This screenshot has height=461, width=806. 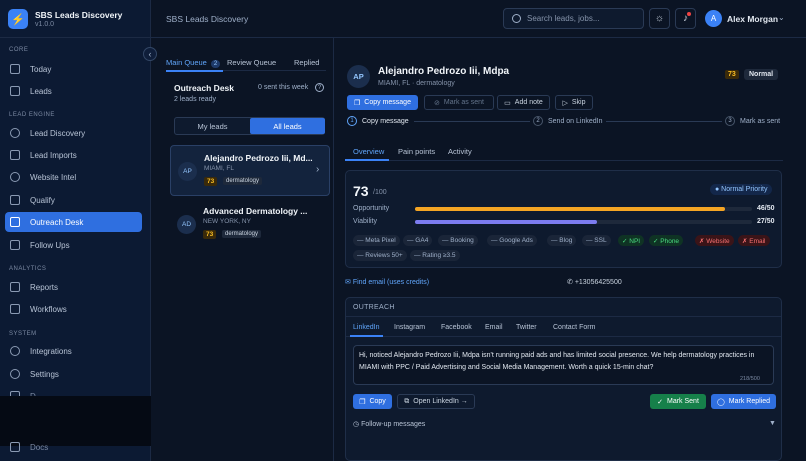 I want to click on brand: ⚡ SBS Leads Discovery v1.0.0, so click(x=75, y=19).